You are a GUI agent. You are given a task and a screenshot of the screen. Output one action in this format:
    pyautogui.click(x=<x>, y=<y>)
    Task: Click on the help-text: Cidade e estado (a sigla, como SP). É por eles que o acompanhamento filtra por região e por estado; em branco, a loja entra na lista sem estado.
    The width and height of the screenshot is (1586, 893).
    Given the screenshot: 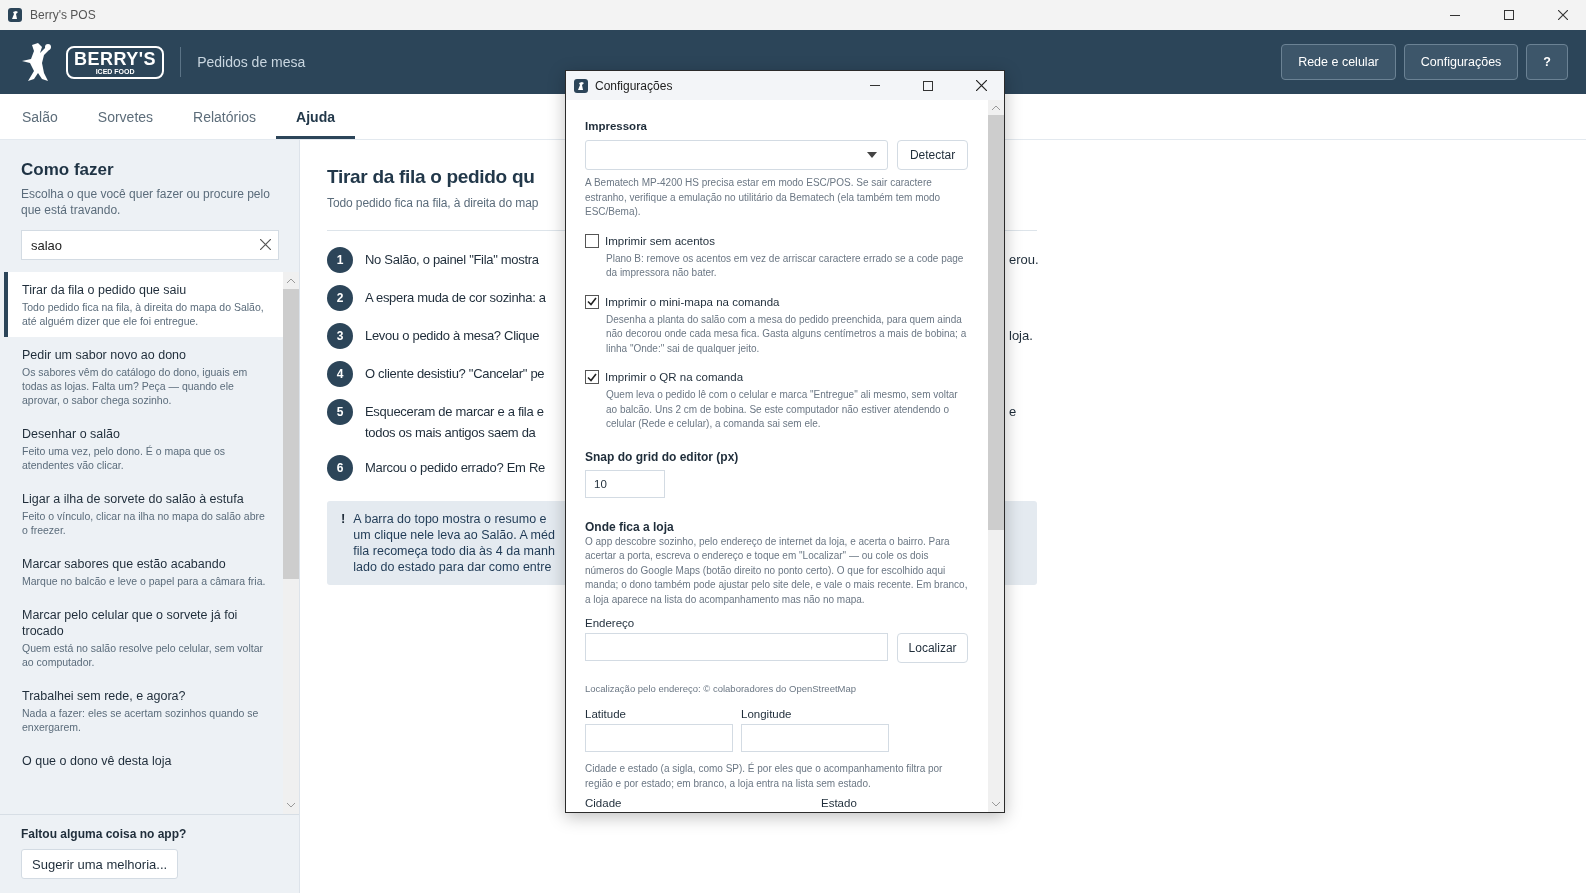 What is the action you would take?
    pyautogui.click(x=764, y=776)
    